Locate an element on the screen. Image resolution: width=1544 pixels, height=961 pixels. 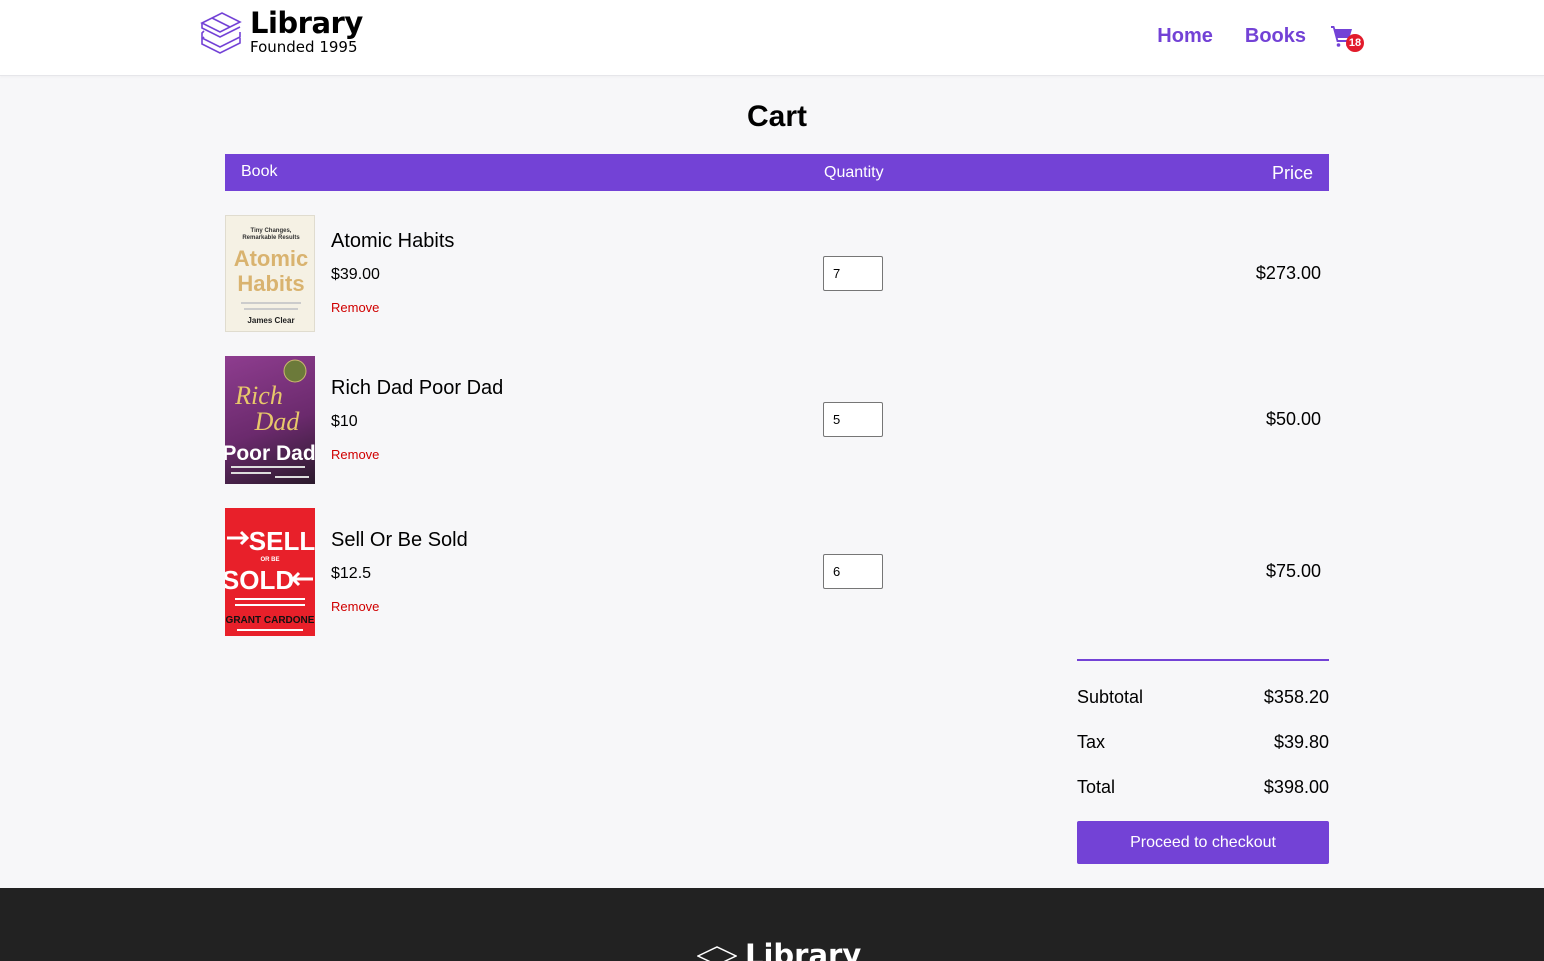
subtotal-value: $358.20 is located at coordinates (1296, 697).